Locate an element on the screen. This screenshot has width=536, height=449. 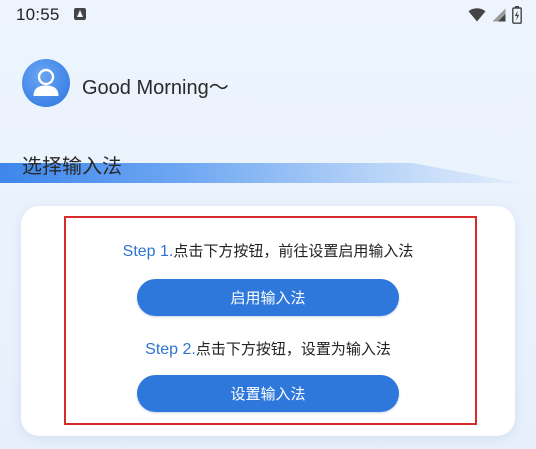
user-icon is located at coordinates (46, 82).